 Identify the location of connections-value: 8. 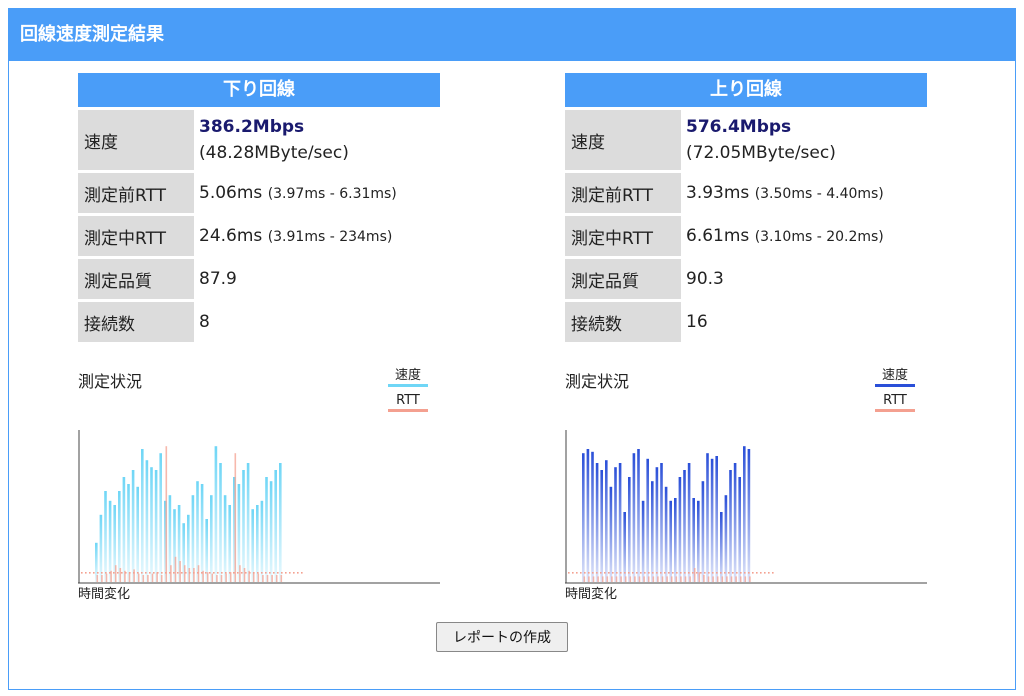
(204, 322).